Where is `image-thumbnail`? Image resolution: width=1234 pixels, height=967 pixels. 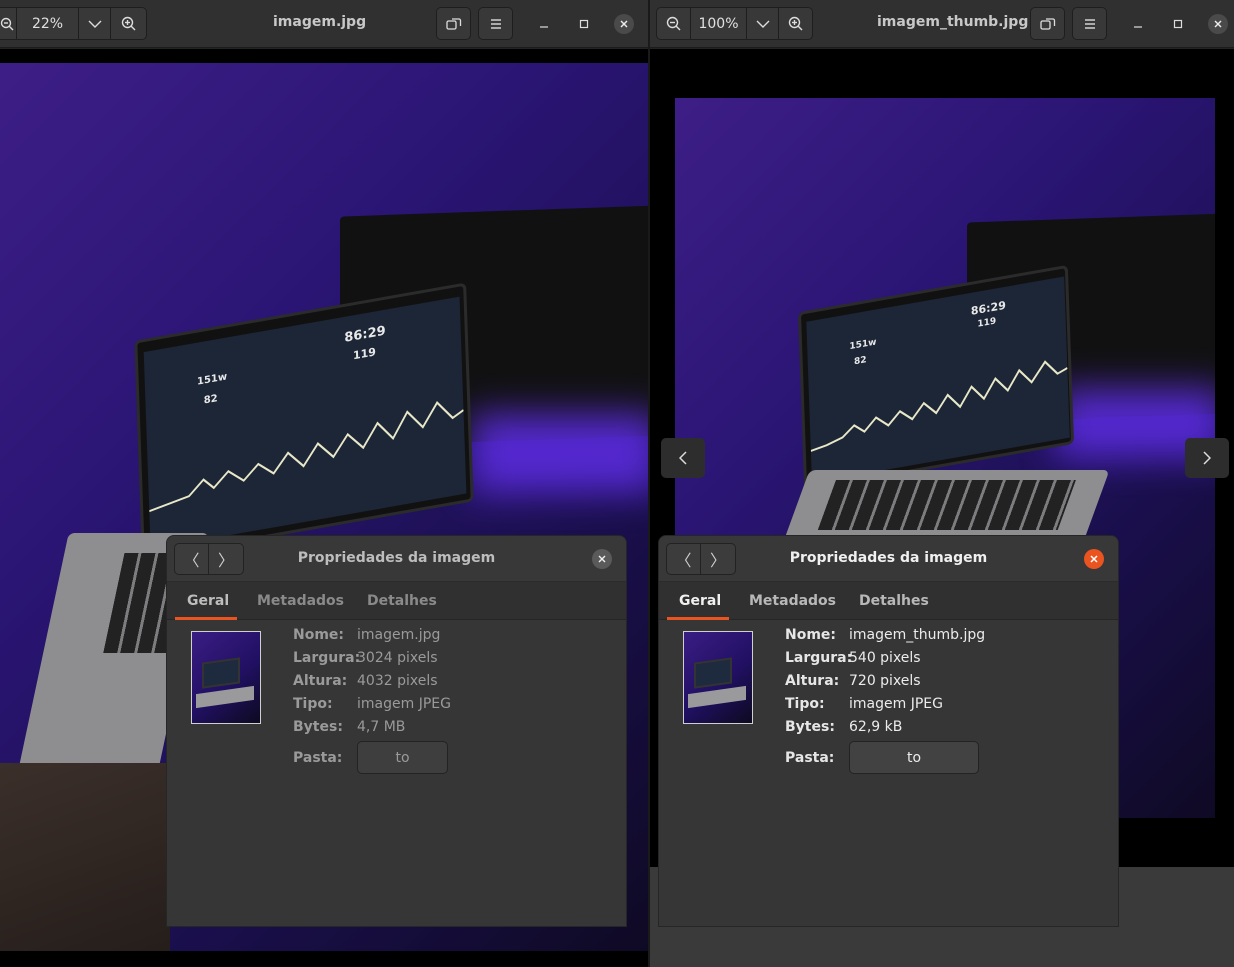 image-thumbnail is located at coordinates (226, 677).